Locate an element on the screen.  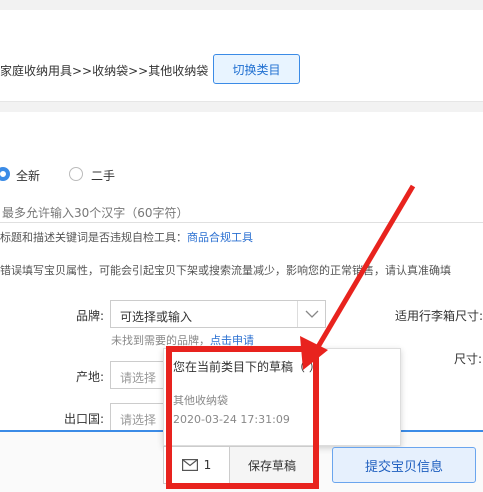
radio-used-label: 二手 is located at coordinates (103, 175).